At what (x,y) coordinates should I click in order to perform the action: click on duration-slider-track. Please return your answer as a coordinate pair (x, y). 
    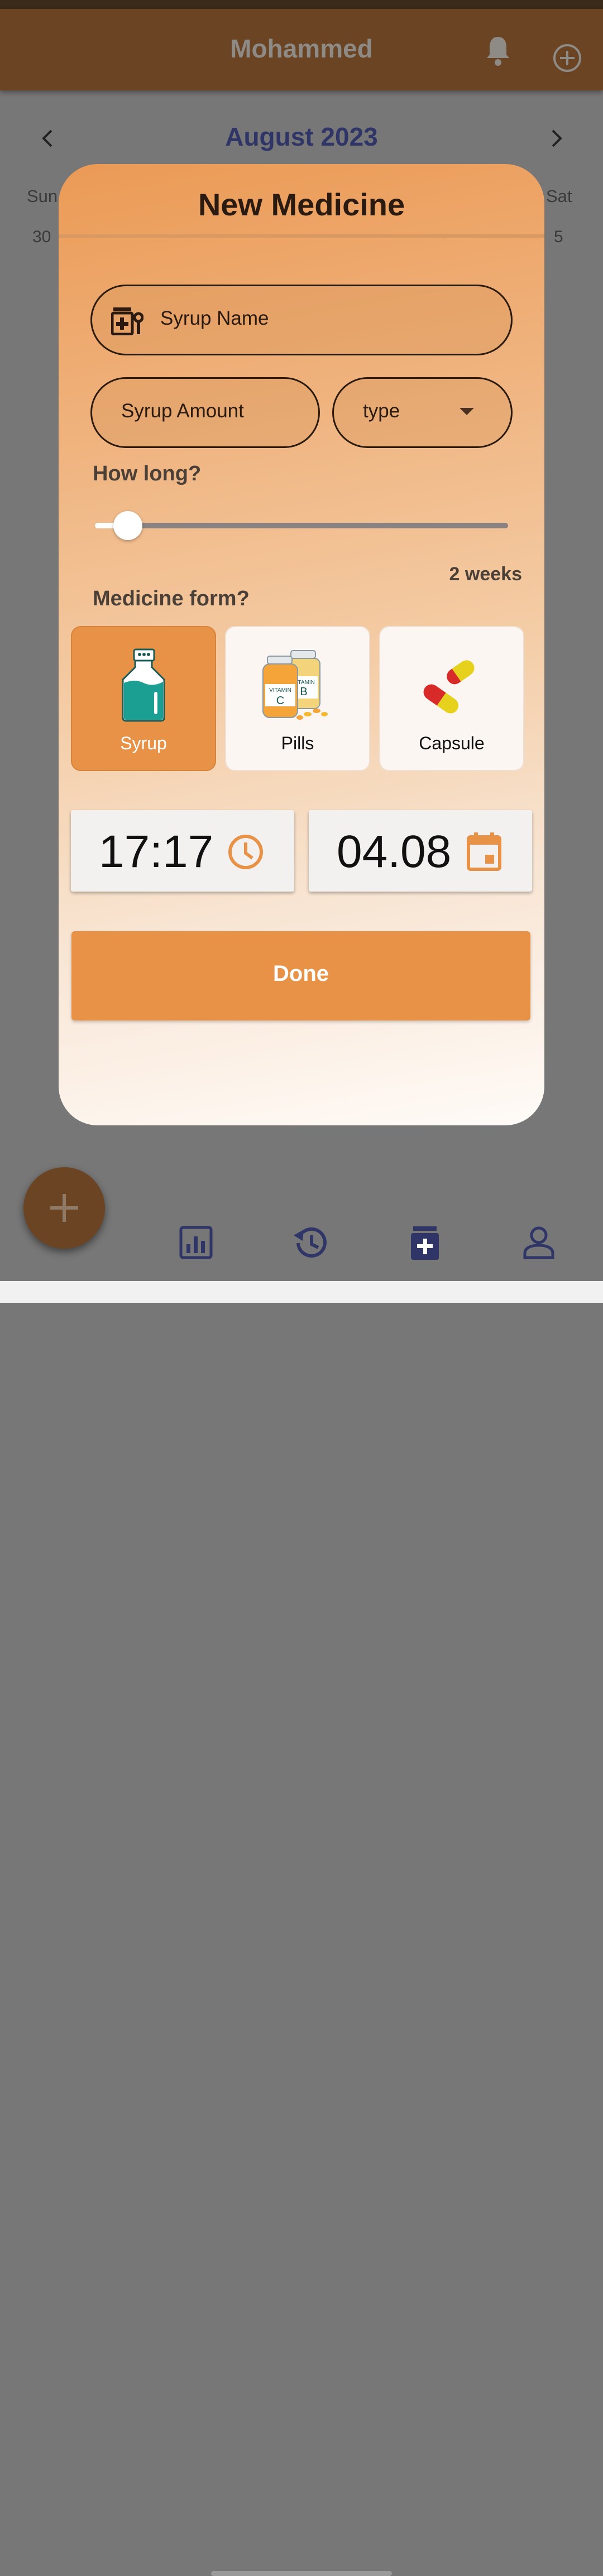
    Looking at the image, I should click on (301, 526).